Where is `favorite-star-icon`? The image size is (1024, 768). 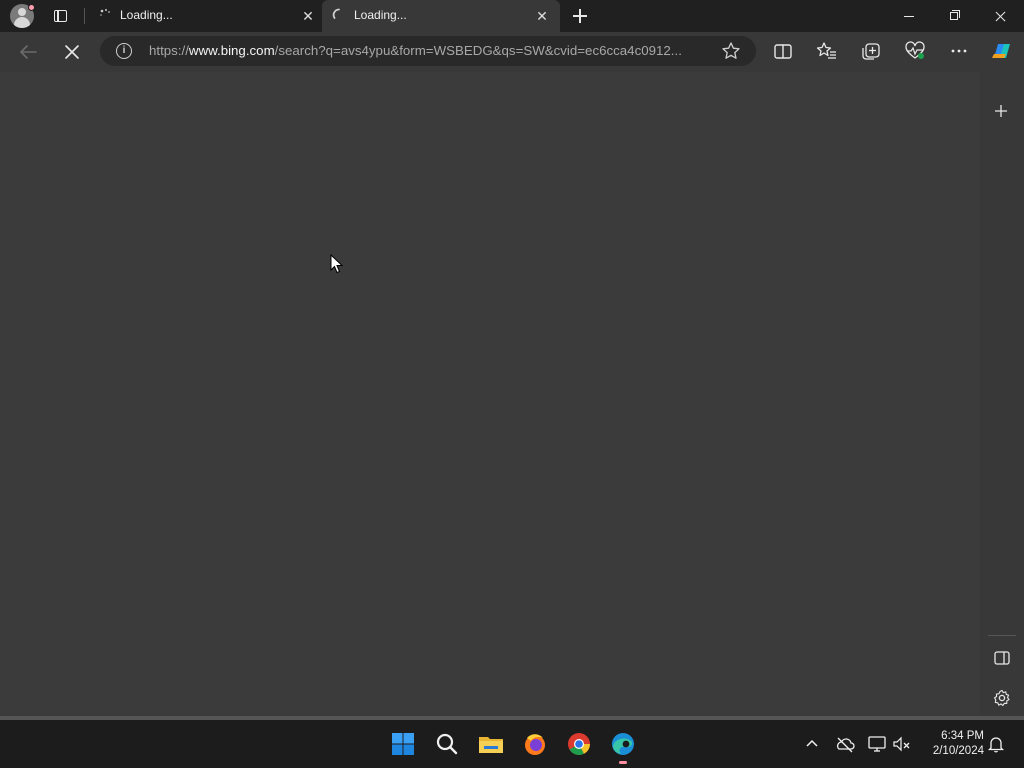
favorite-star-icon is located at coordinates (731, 51).